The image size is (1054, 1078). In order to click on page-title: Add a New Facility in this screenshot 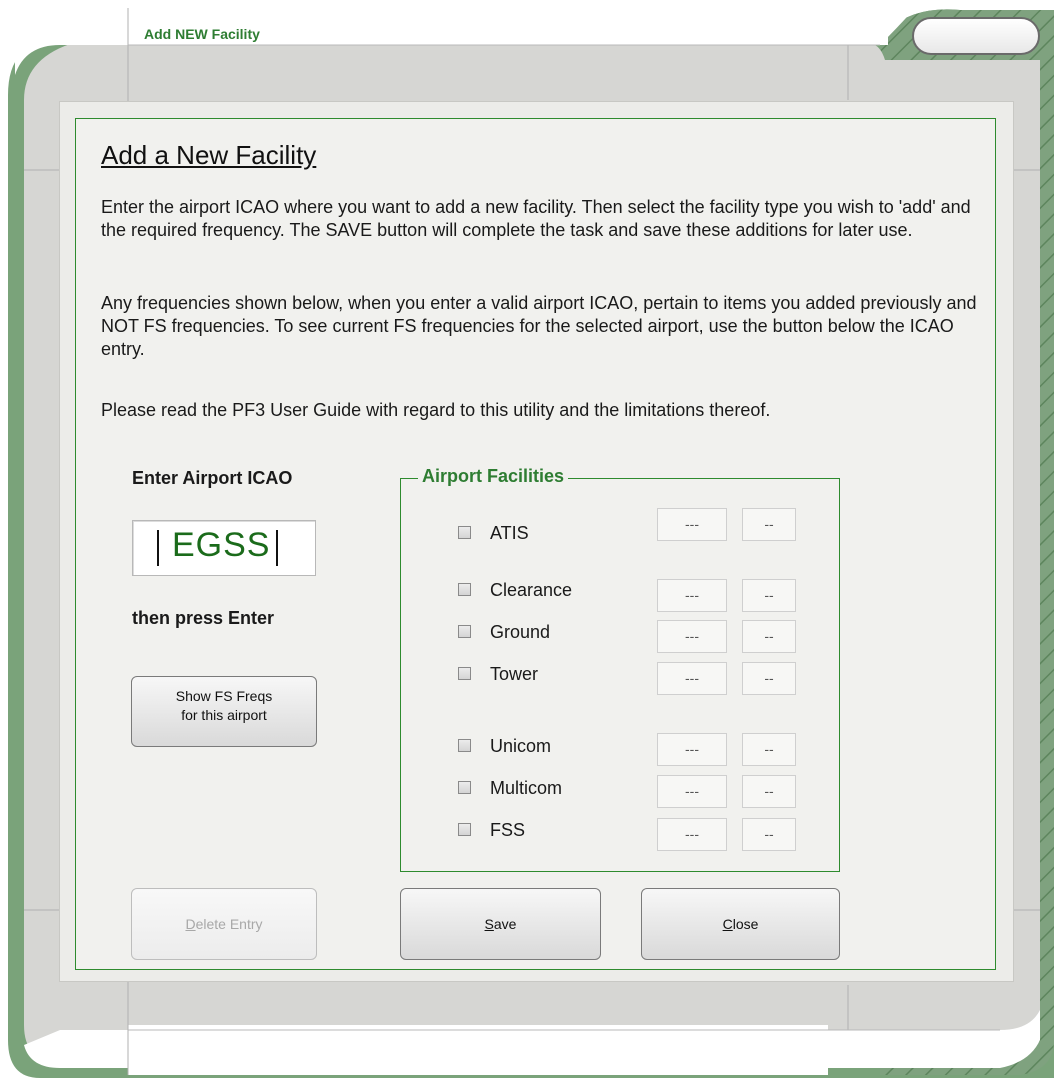, I will do `click(209, 155)`.